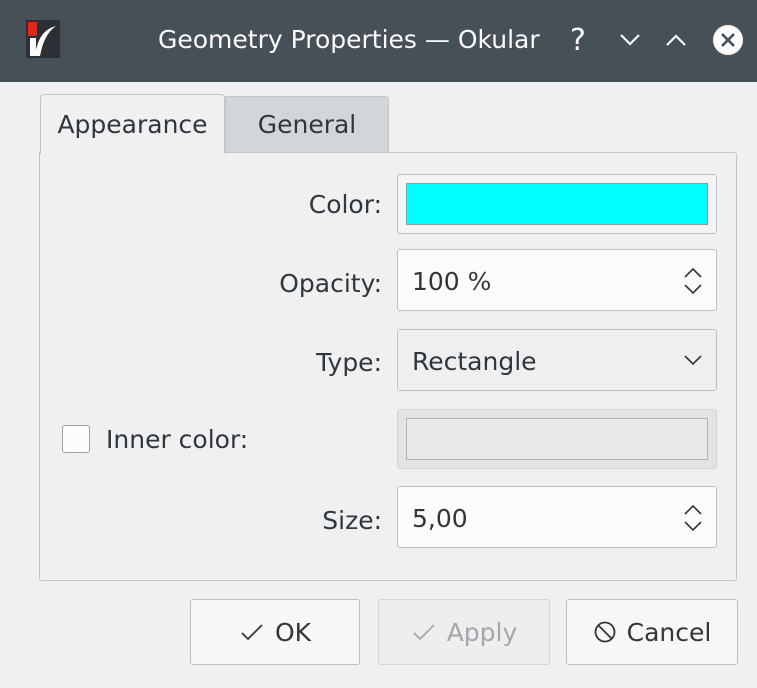 The width and height of the screenshot is (757, 688). I want to click on help-icon: ?, so click(578, 40).